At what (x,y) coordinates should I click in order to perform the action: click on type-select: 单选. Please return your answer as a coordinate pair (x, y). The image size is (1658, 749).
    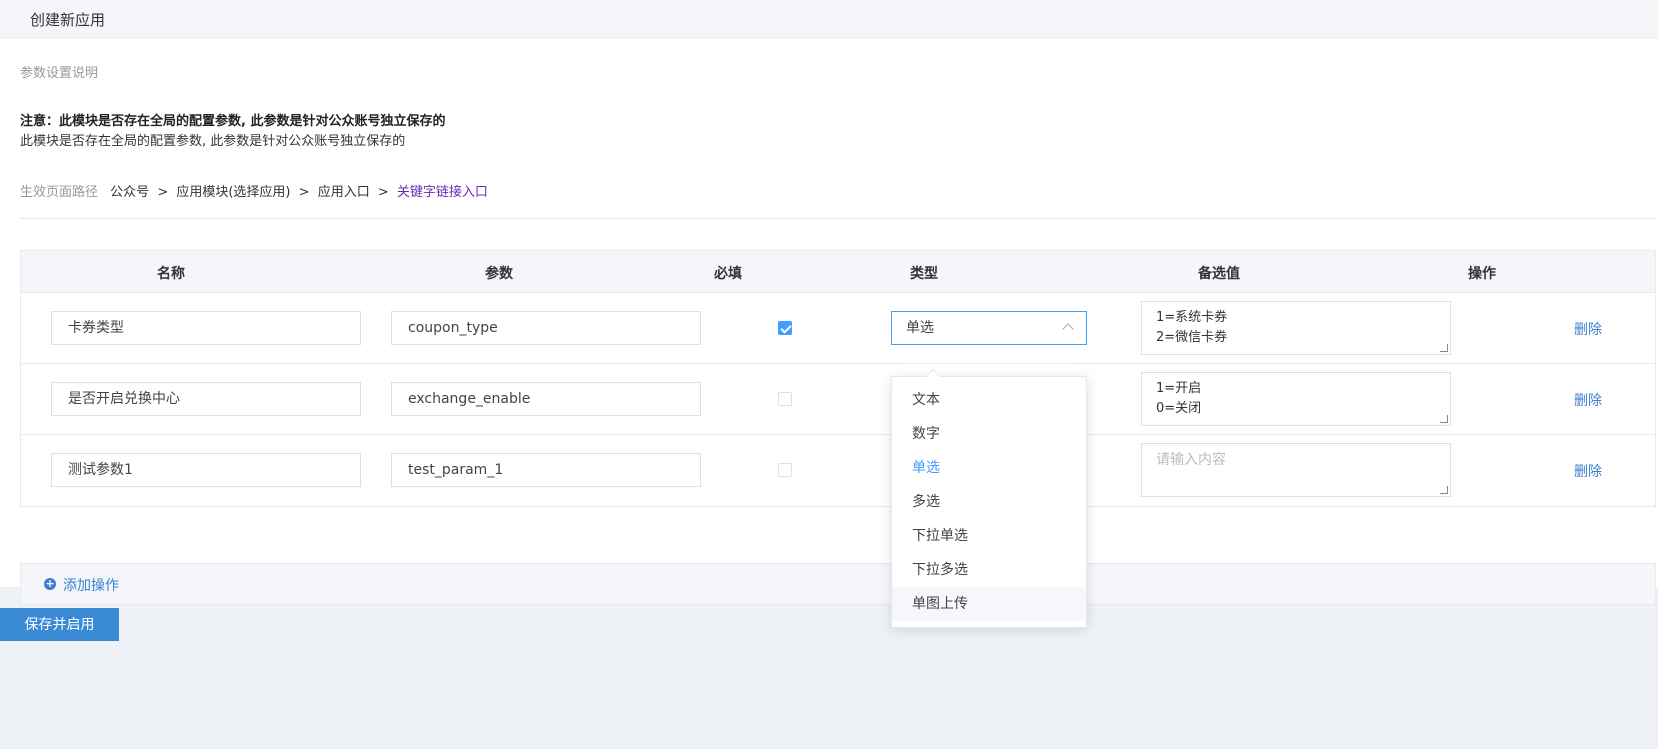
    Looking at the image, I should click on (989, 328).